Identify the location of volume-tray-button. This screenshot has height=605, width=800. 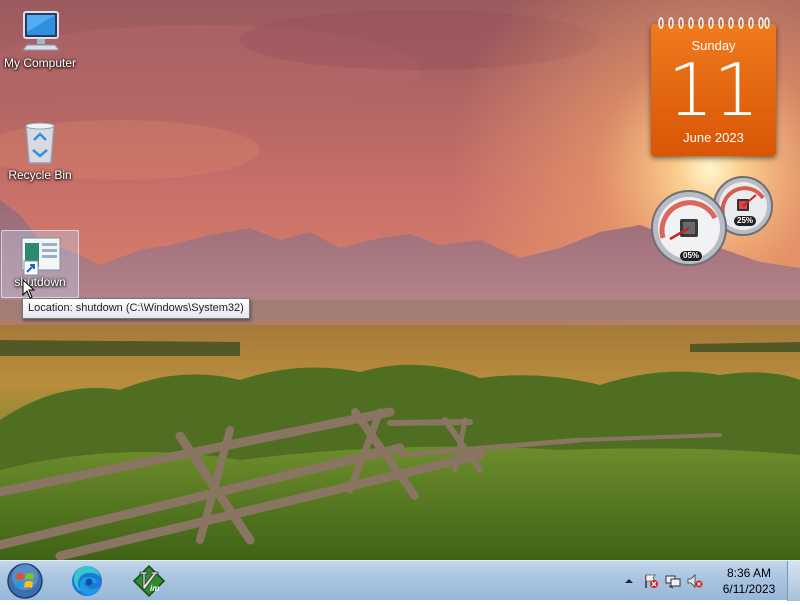
(695, 581).